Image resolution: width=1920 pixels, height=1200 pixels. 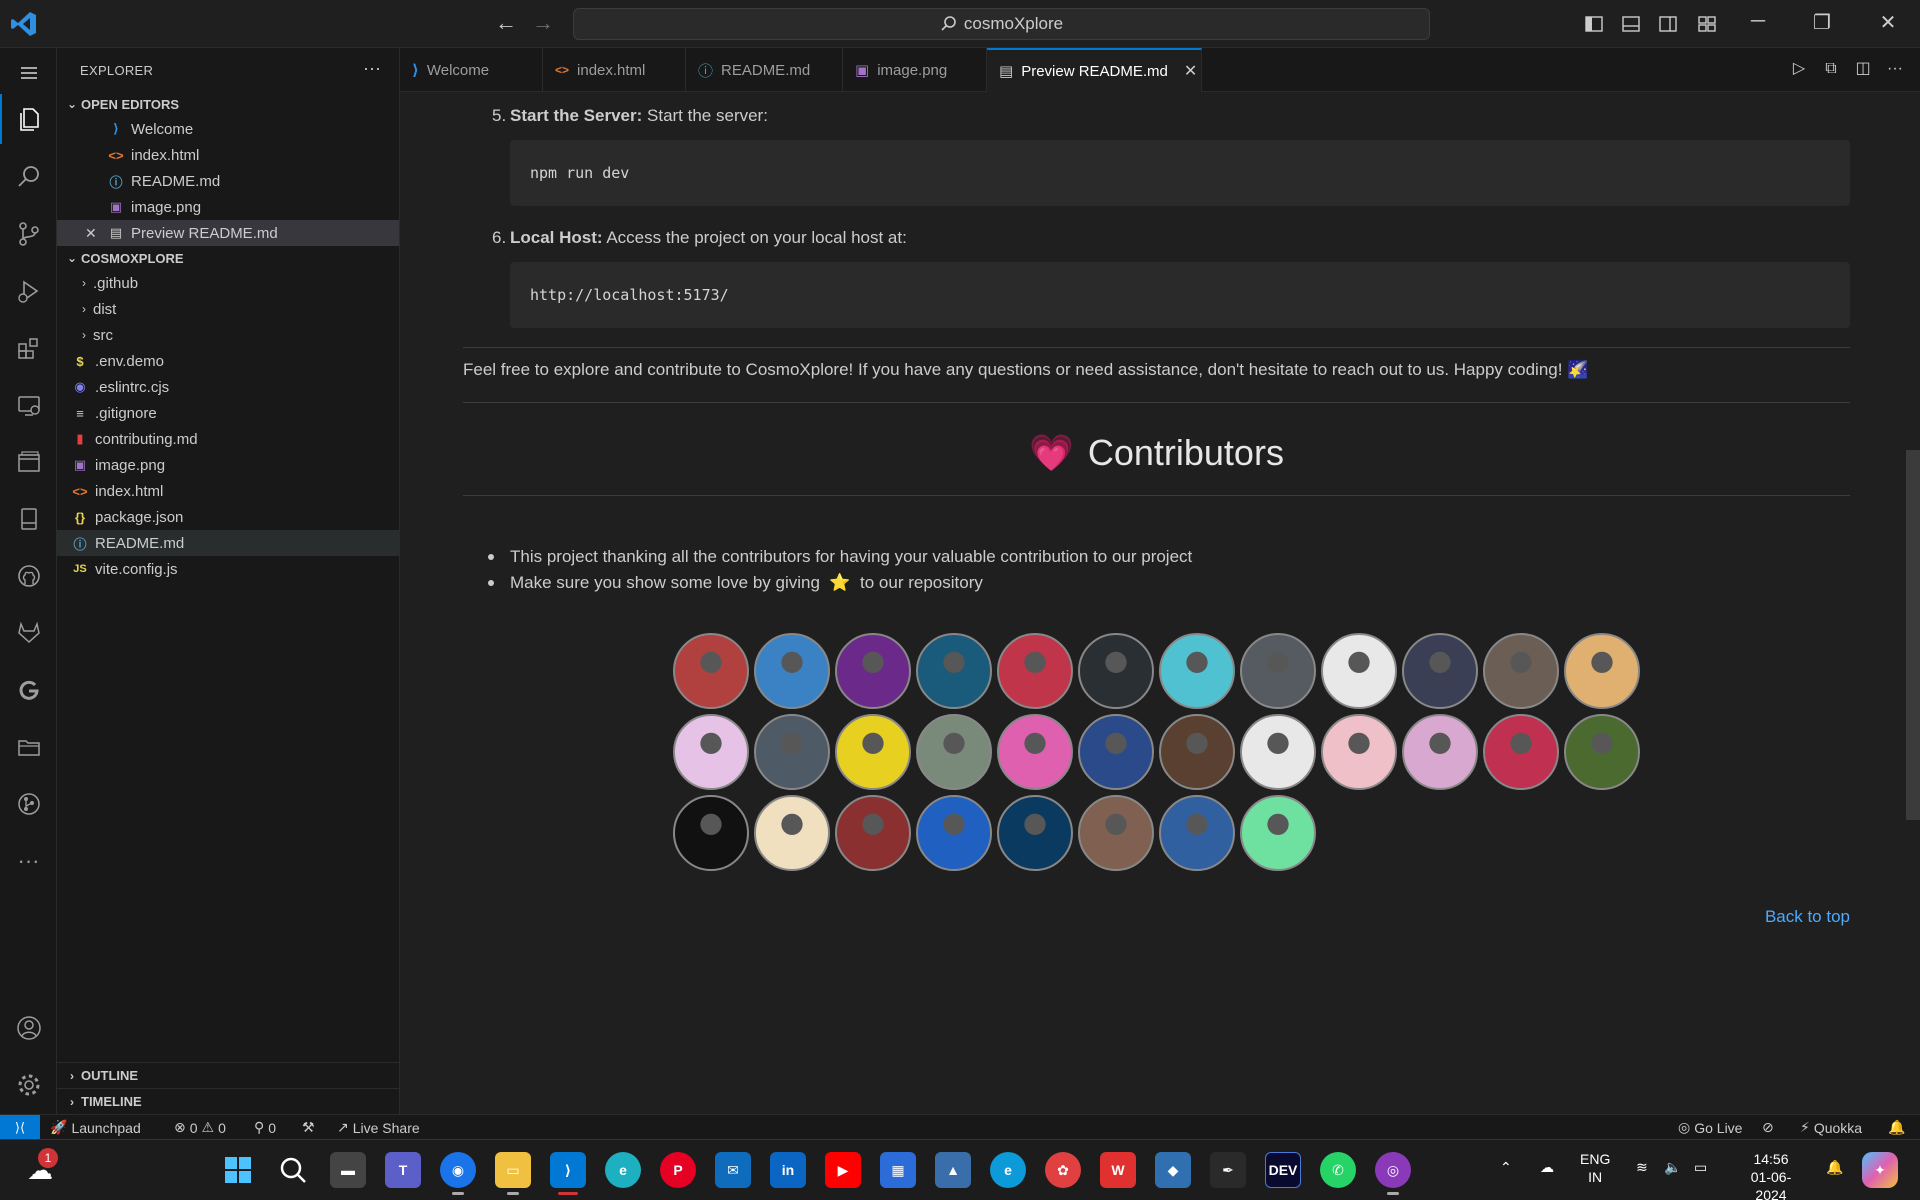 What do you see at coordinates (228, 387) in the screenshot?
I see `file-eslintrc: ◉ .eslintrc.cjs` at bounding box center [228, 387].